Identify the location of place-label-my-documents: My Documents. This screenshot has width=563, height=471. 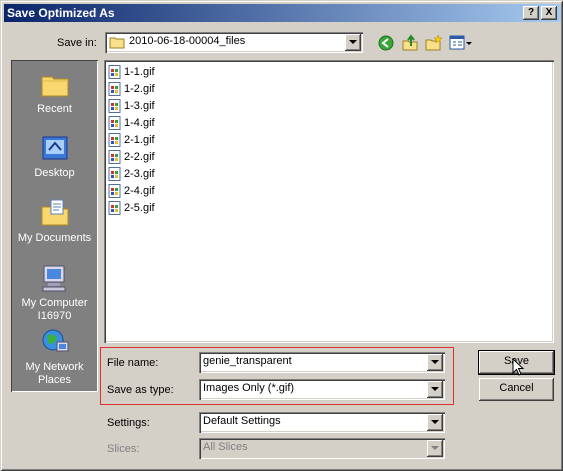
(54, 238).